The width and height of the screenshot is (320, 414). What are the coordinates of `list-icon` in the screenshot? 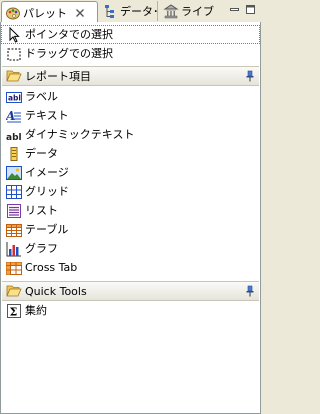 It's located at (14, 211).